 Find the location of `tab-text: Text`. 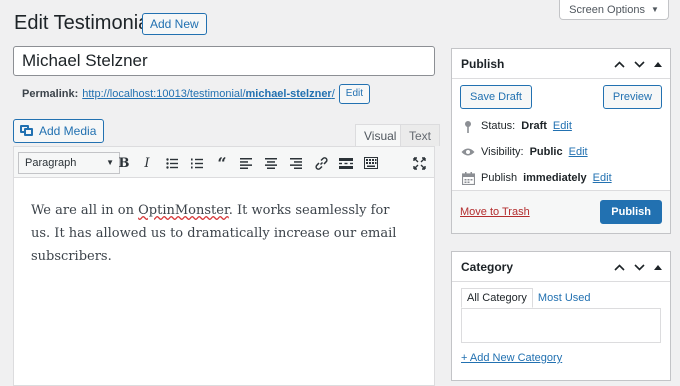

tab-text: Text is located at coordinates (420, 135).